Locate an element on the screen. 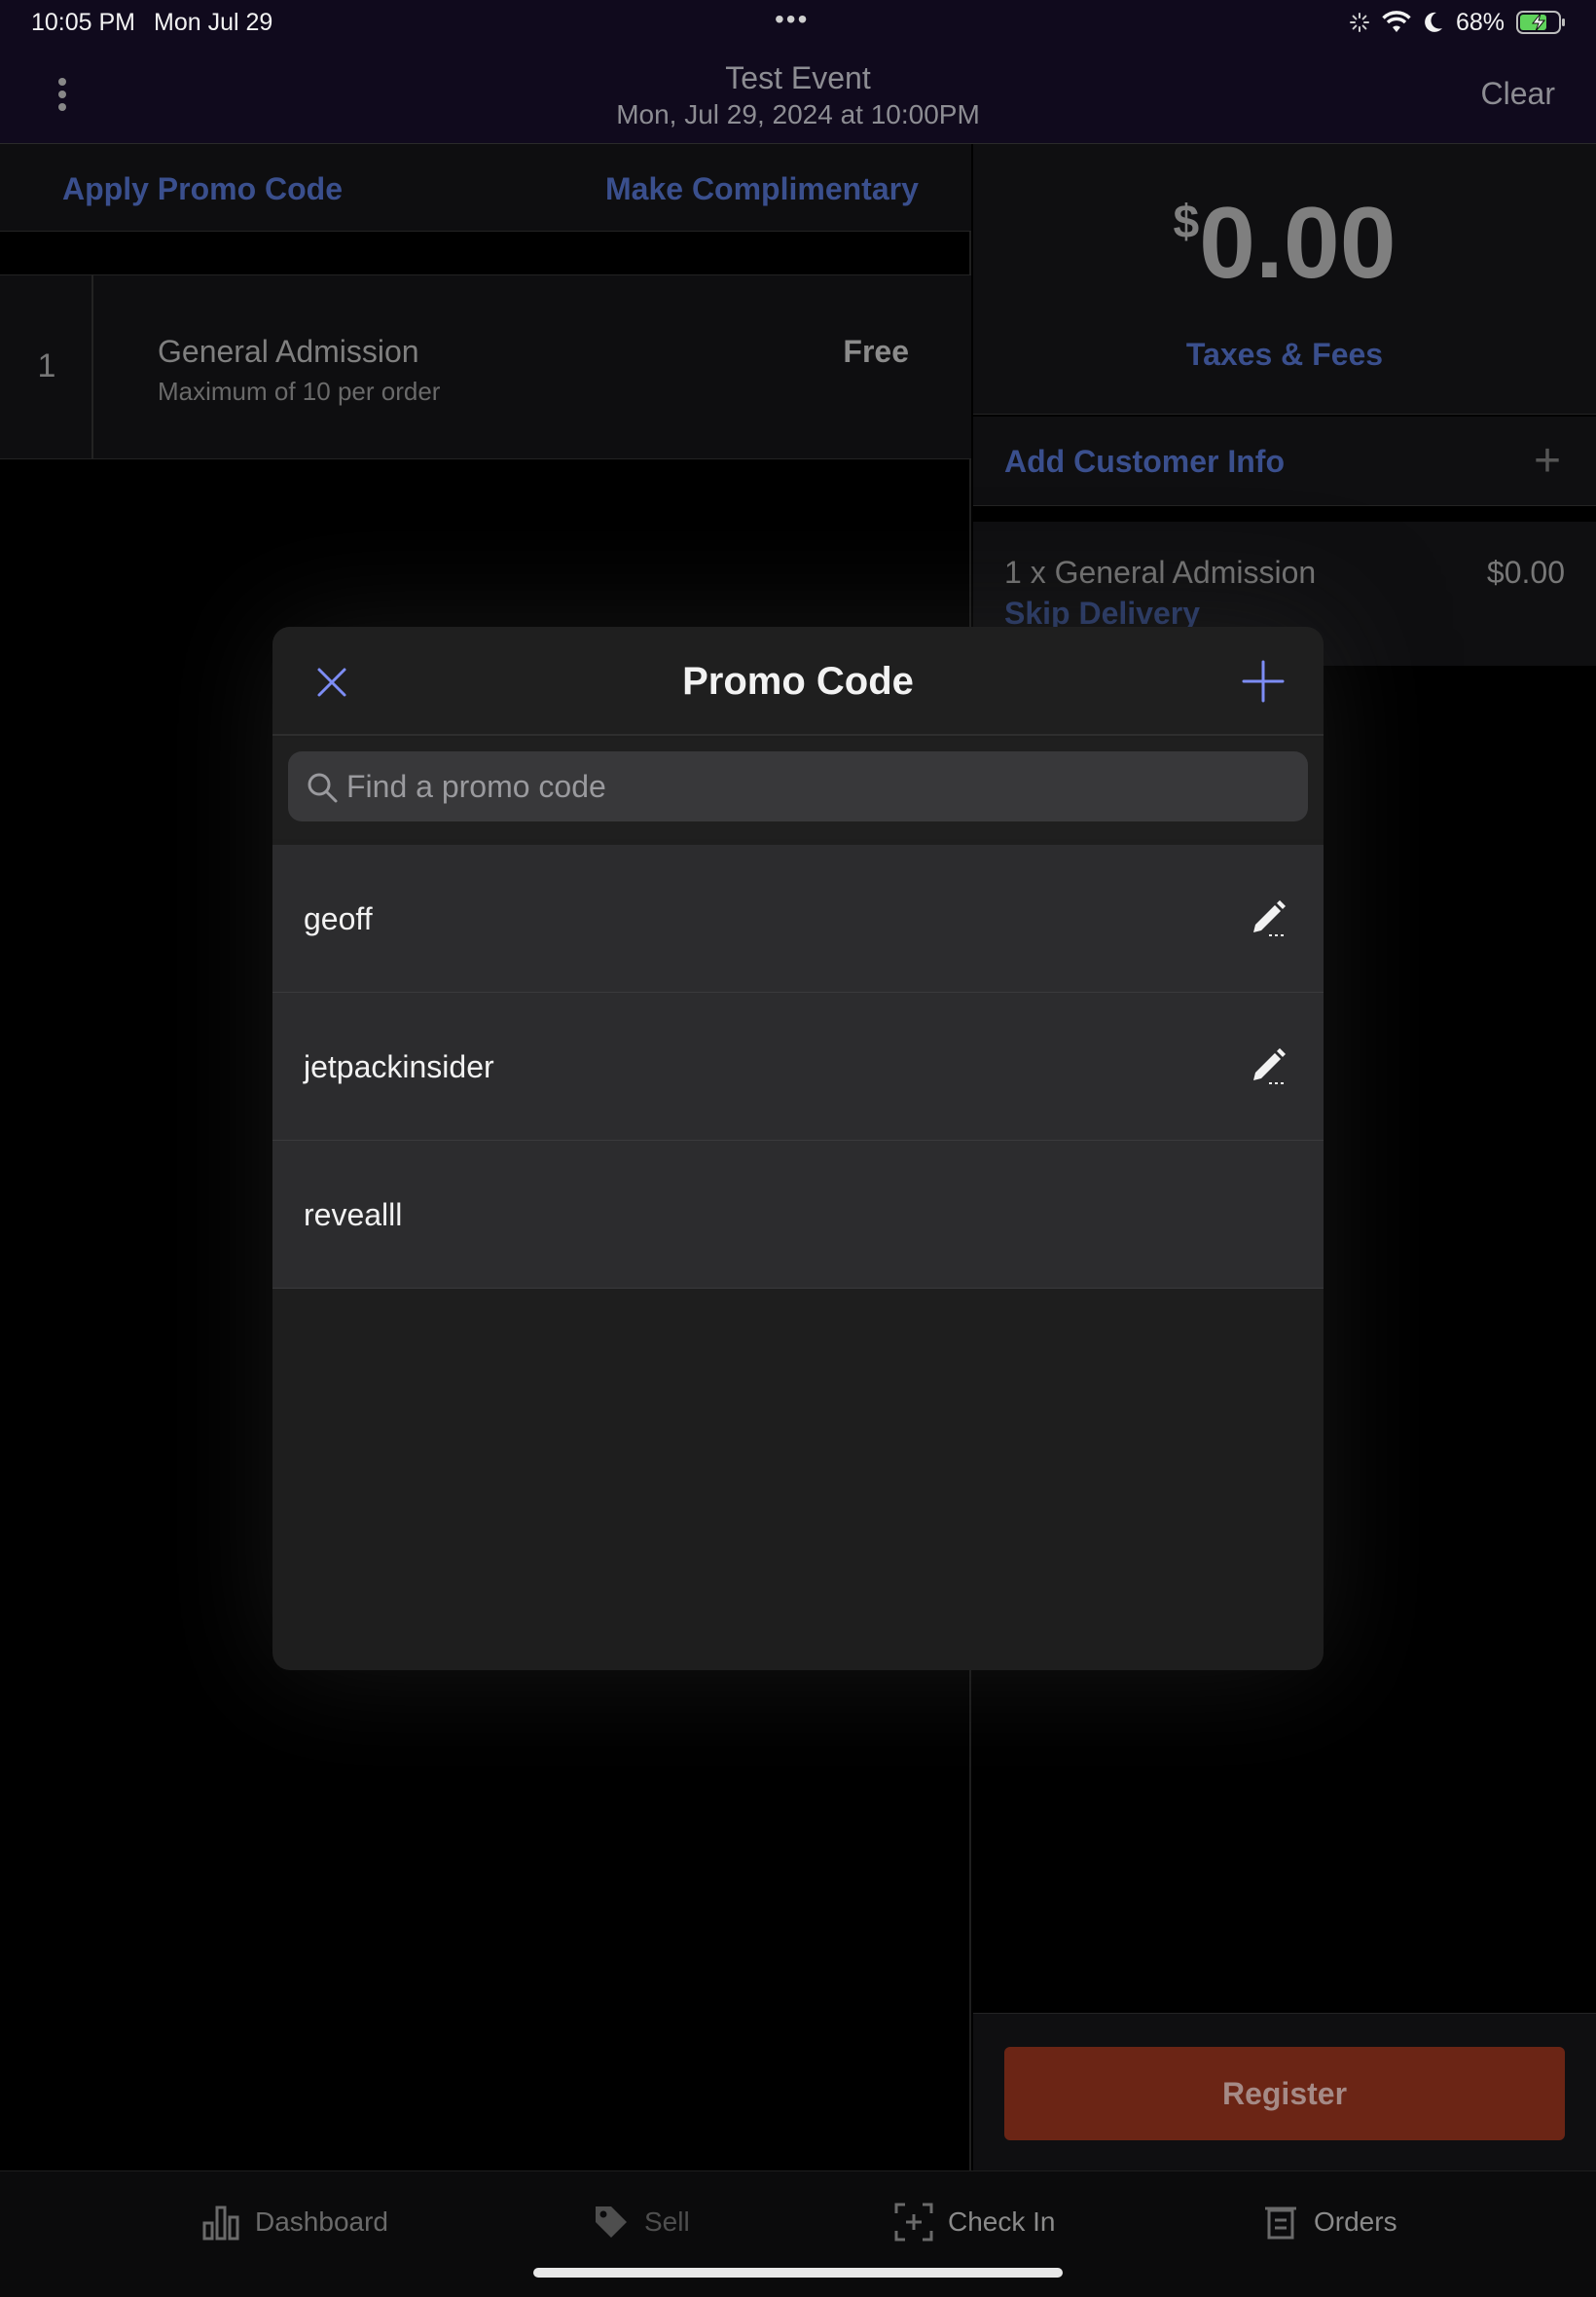 Image resolution: width=1596 pixels, height=2297 pixels. promo-code-row: revealll is located at coordinates (798, 1215).